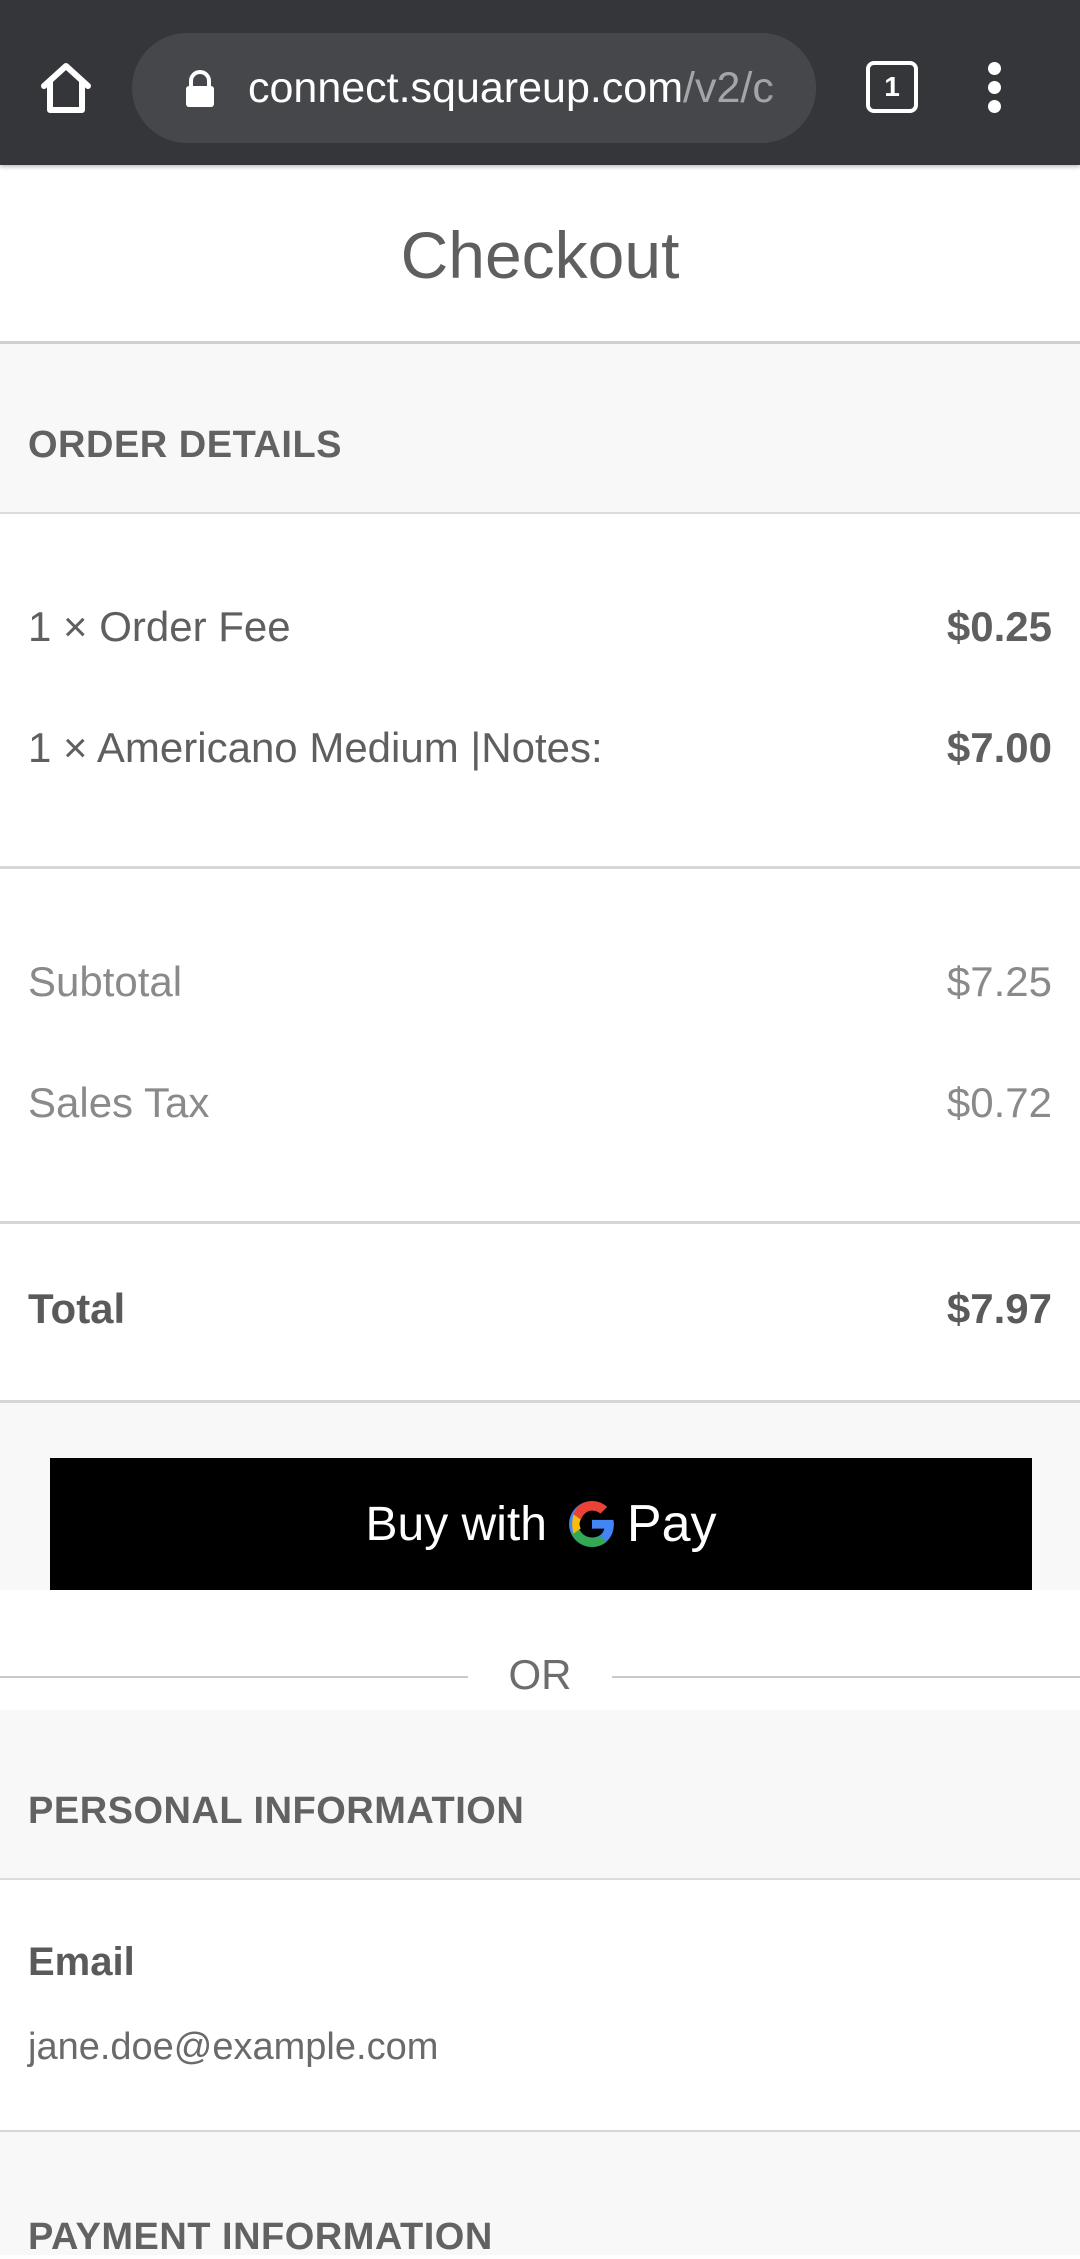  I want to click on page-header: Checkout, so click(540, 254).